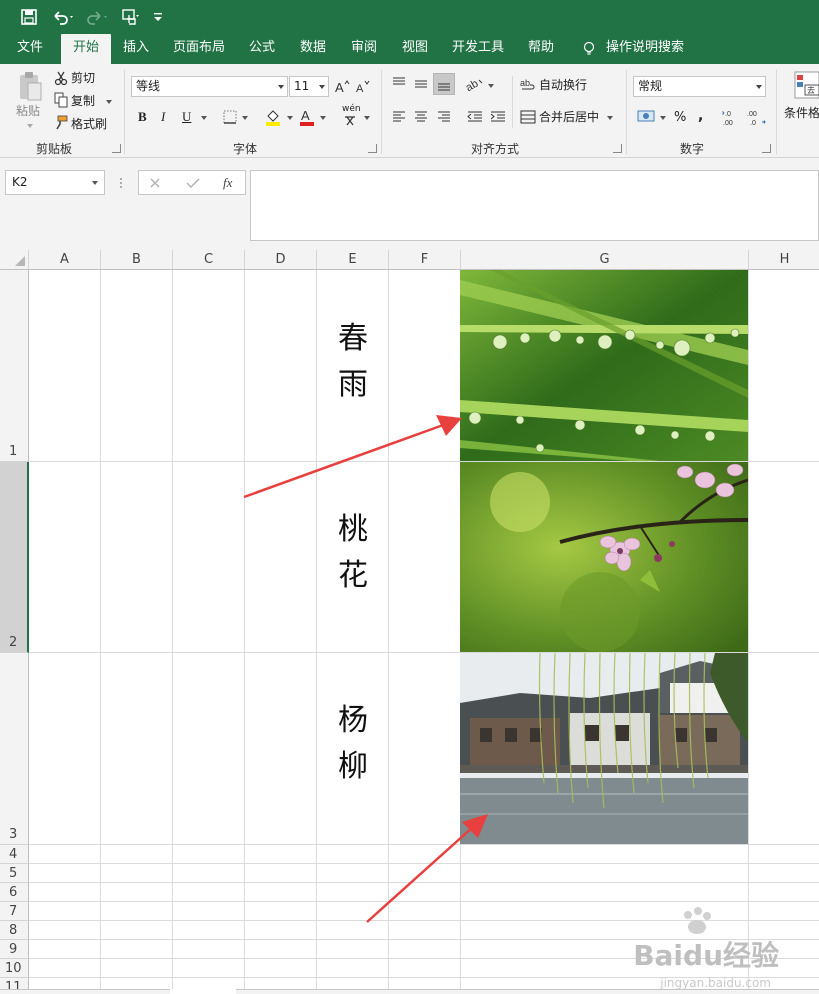  What do you see at coordinates (29, 17) in the screenshot?
I see `save-icon` at bounding box center [29, 17].